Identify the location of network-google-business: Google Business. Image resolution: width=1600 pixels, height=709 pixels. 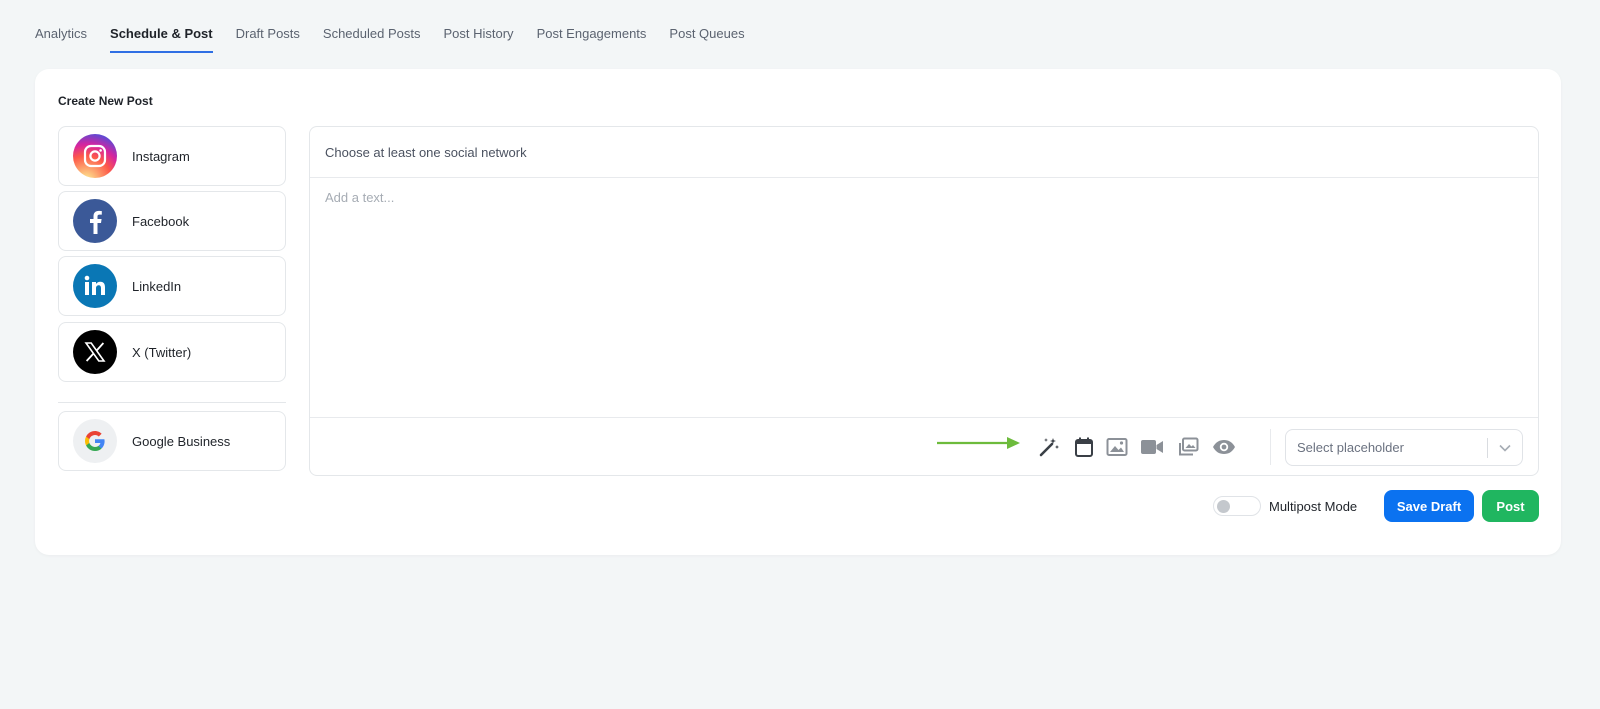
(172, 441).